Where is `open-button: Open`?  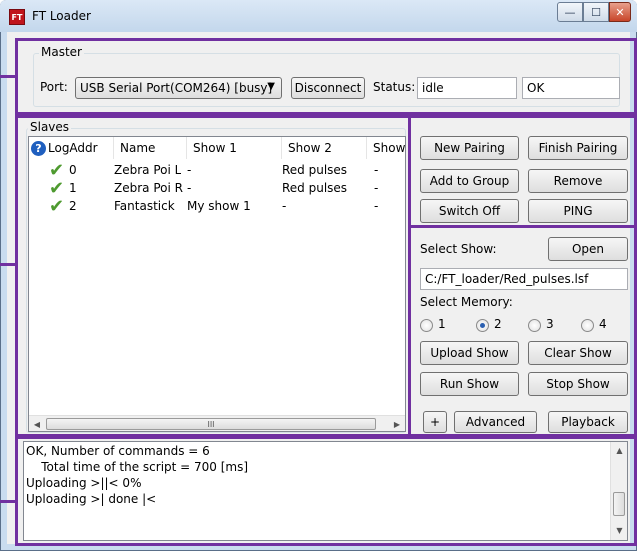 open-button: Open is located at coordinates (588, 249).